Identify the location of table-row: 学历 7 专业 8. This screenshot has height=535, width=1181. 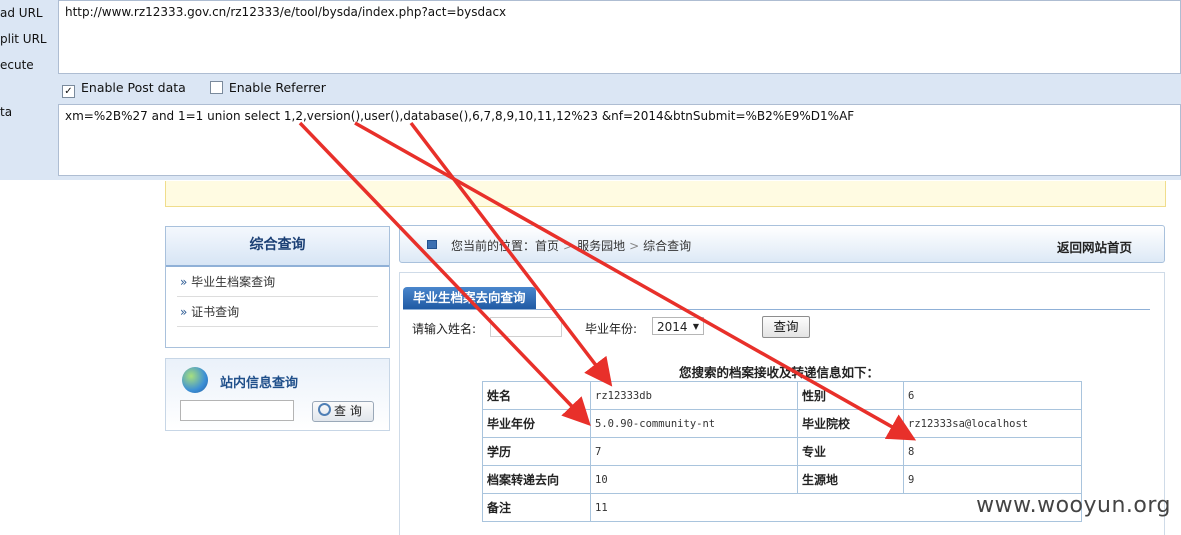
(782, 451).